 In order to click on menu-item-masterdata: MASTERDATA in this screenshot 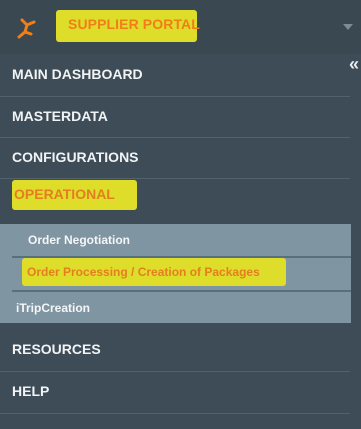, I will do `click(175, 117)`.